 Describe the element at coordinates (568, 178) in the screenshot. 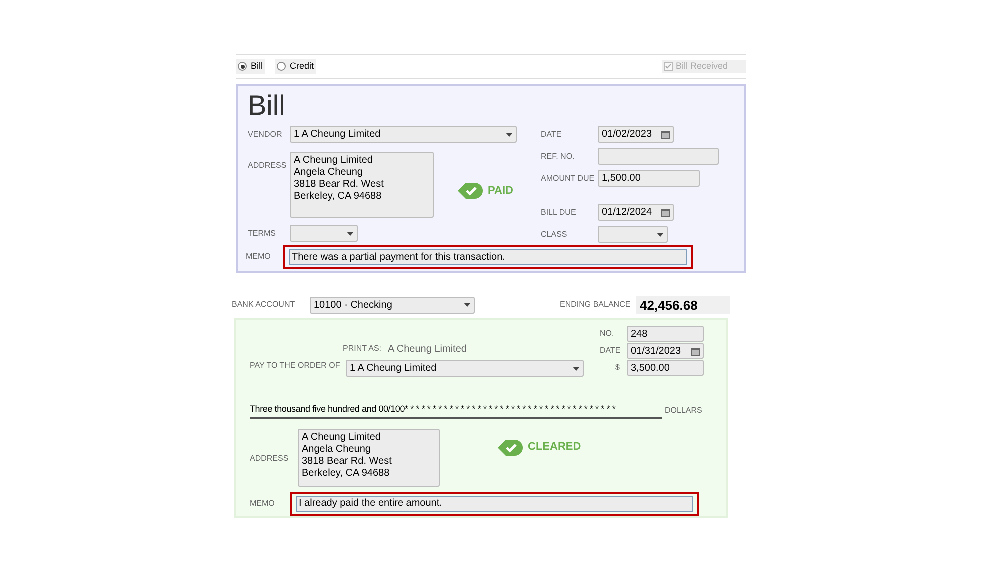

I see `field-label: AMOUNT DUE` at that location.